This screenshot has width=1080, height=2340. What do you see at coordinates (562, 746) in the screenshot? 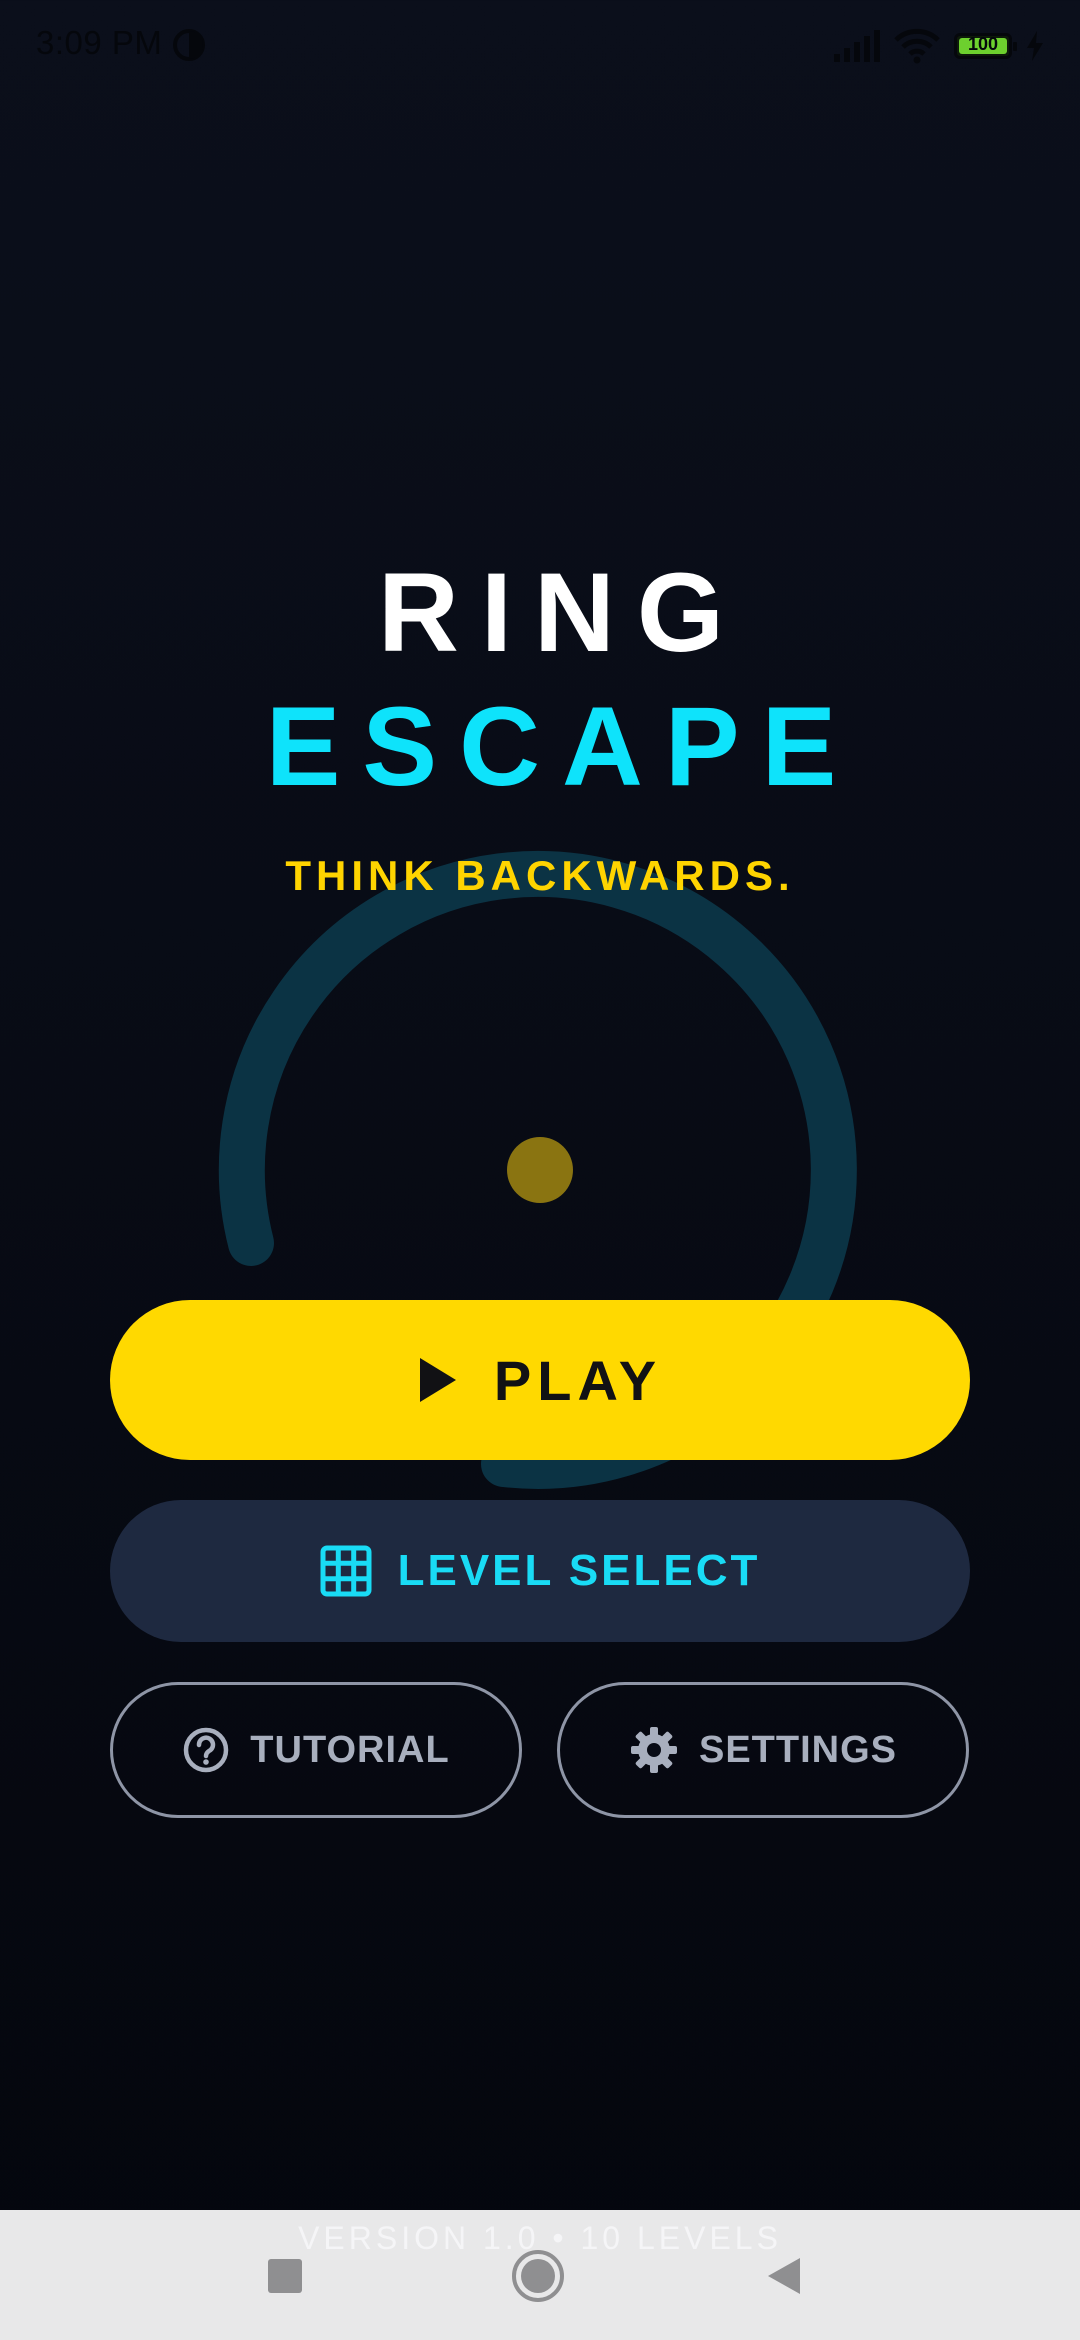
I see `title-escape: ESCAPE` at bounding box center [562, 746].